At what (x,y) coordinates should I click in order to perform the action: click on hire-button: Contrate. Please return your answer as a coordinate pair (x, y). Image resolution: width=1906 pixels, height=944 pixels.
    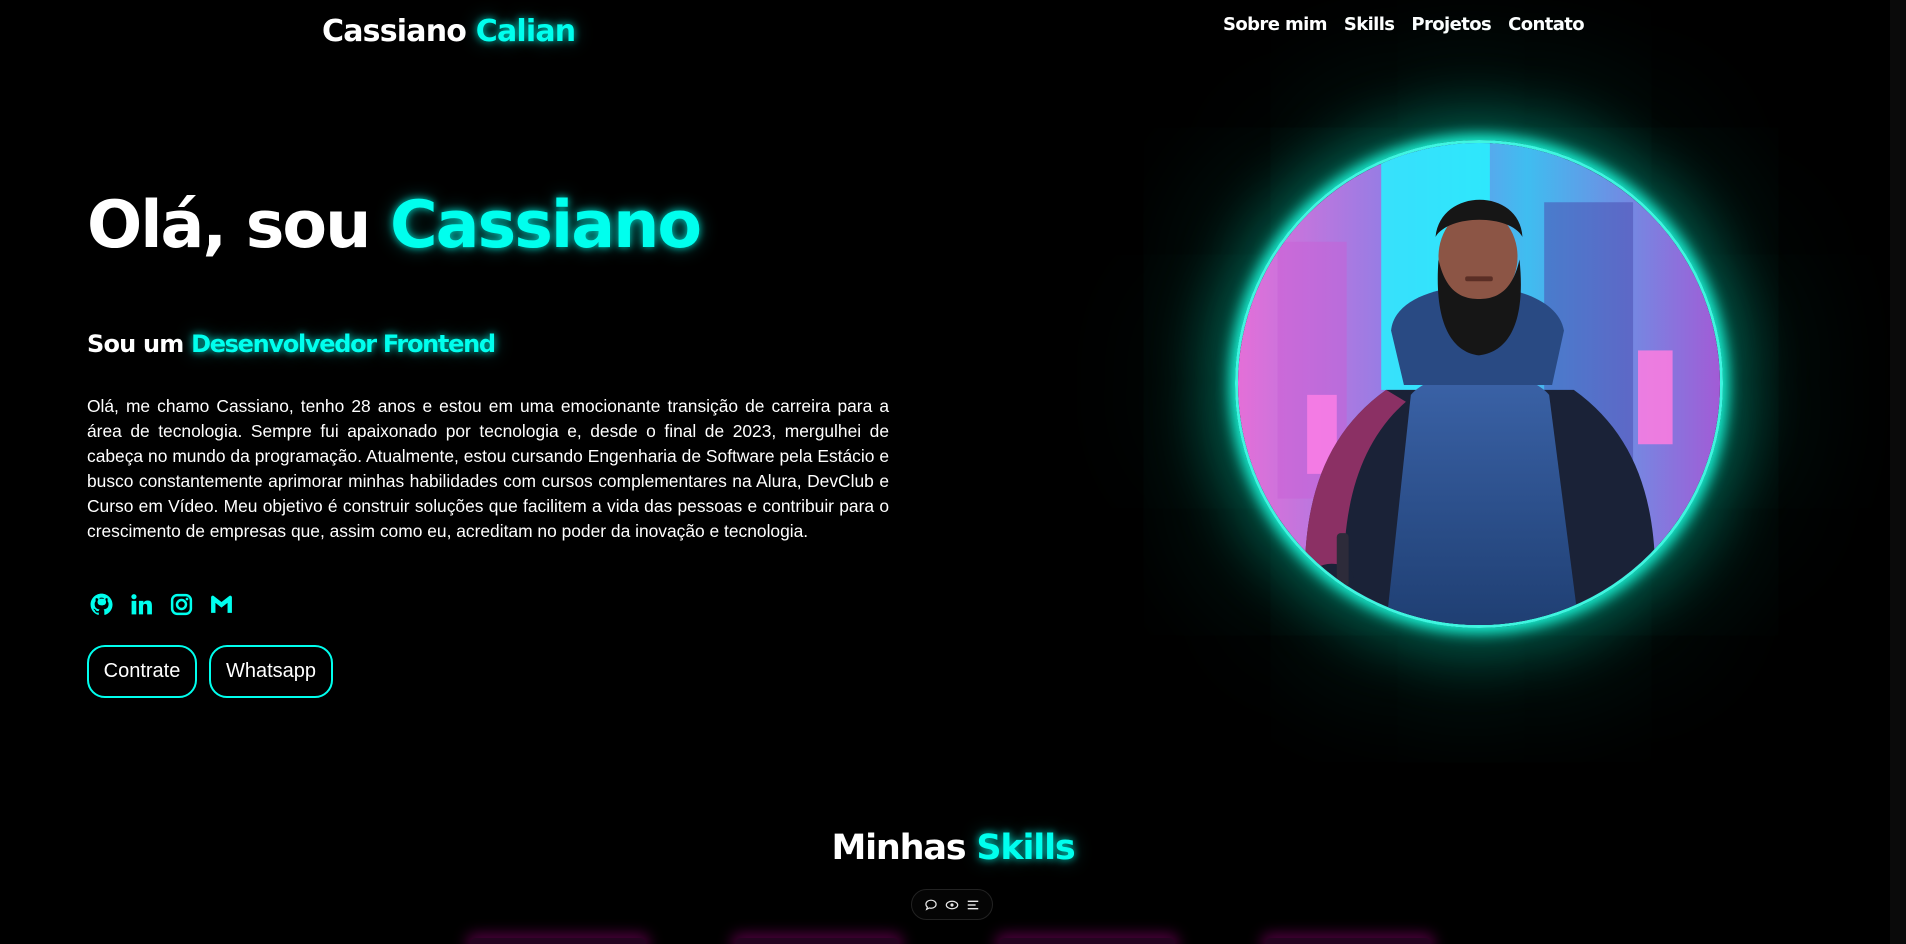
    Looking at the image, I should click on (142, 671).